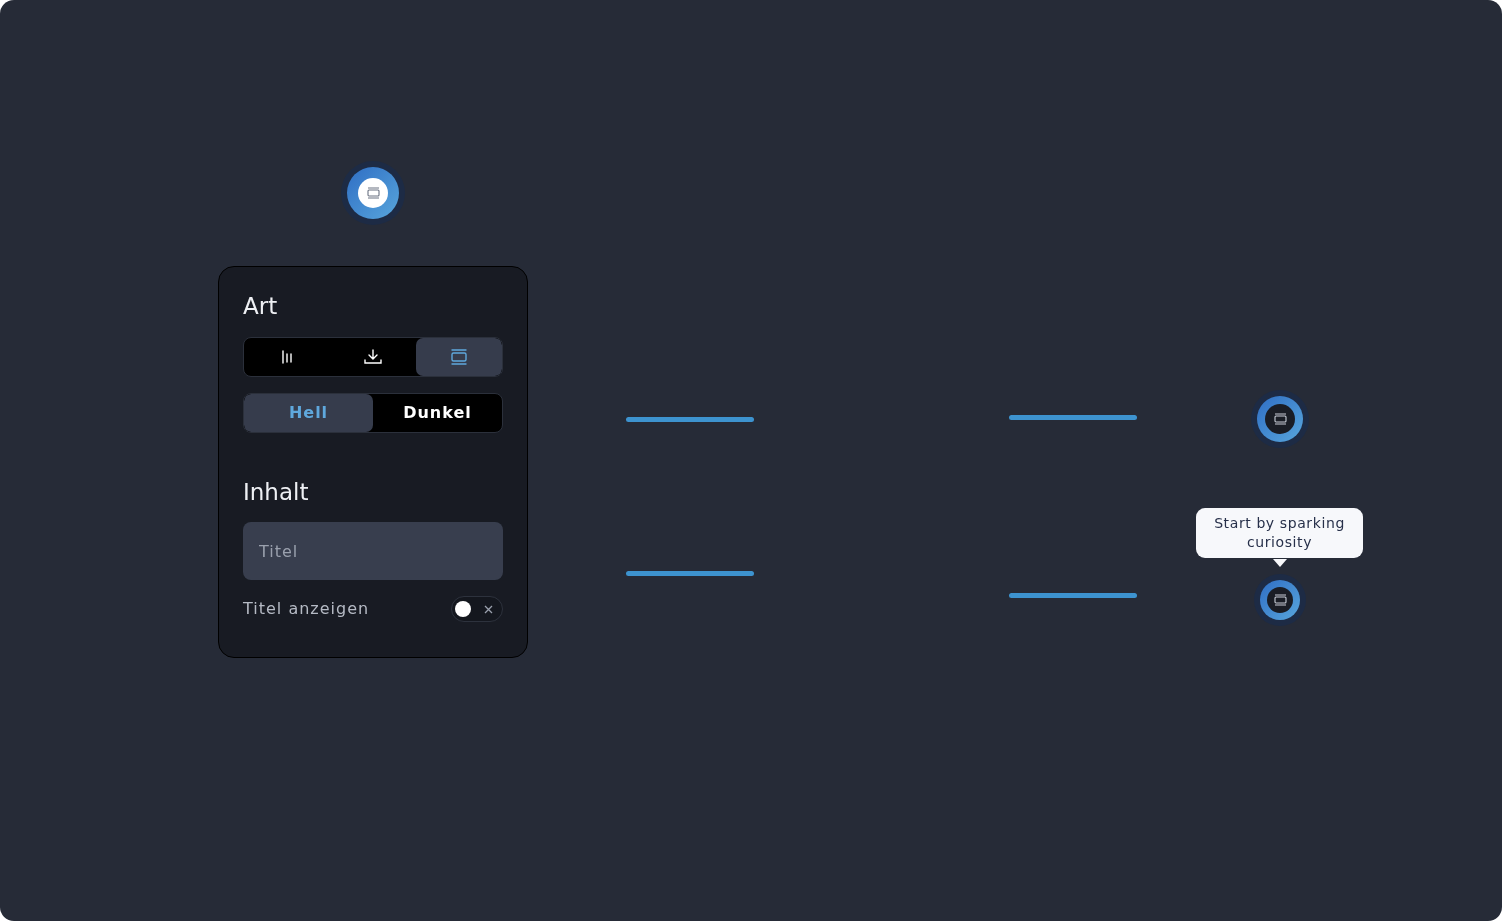 This screenshot has width=1502, height=921. I want to click on theme-option: Dunkel, so click(437, 412).